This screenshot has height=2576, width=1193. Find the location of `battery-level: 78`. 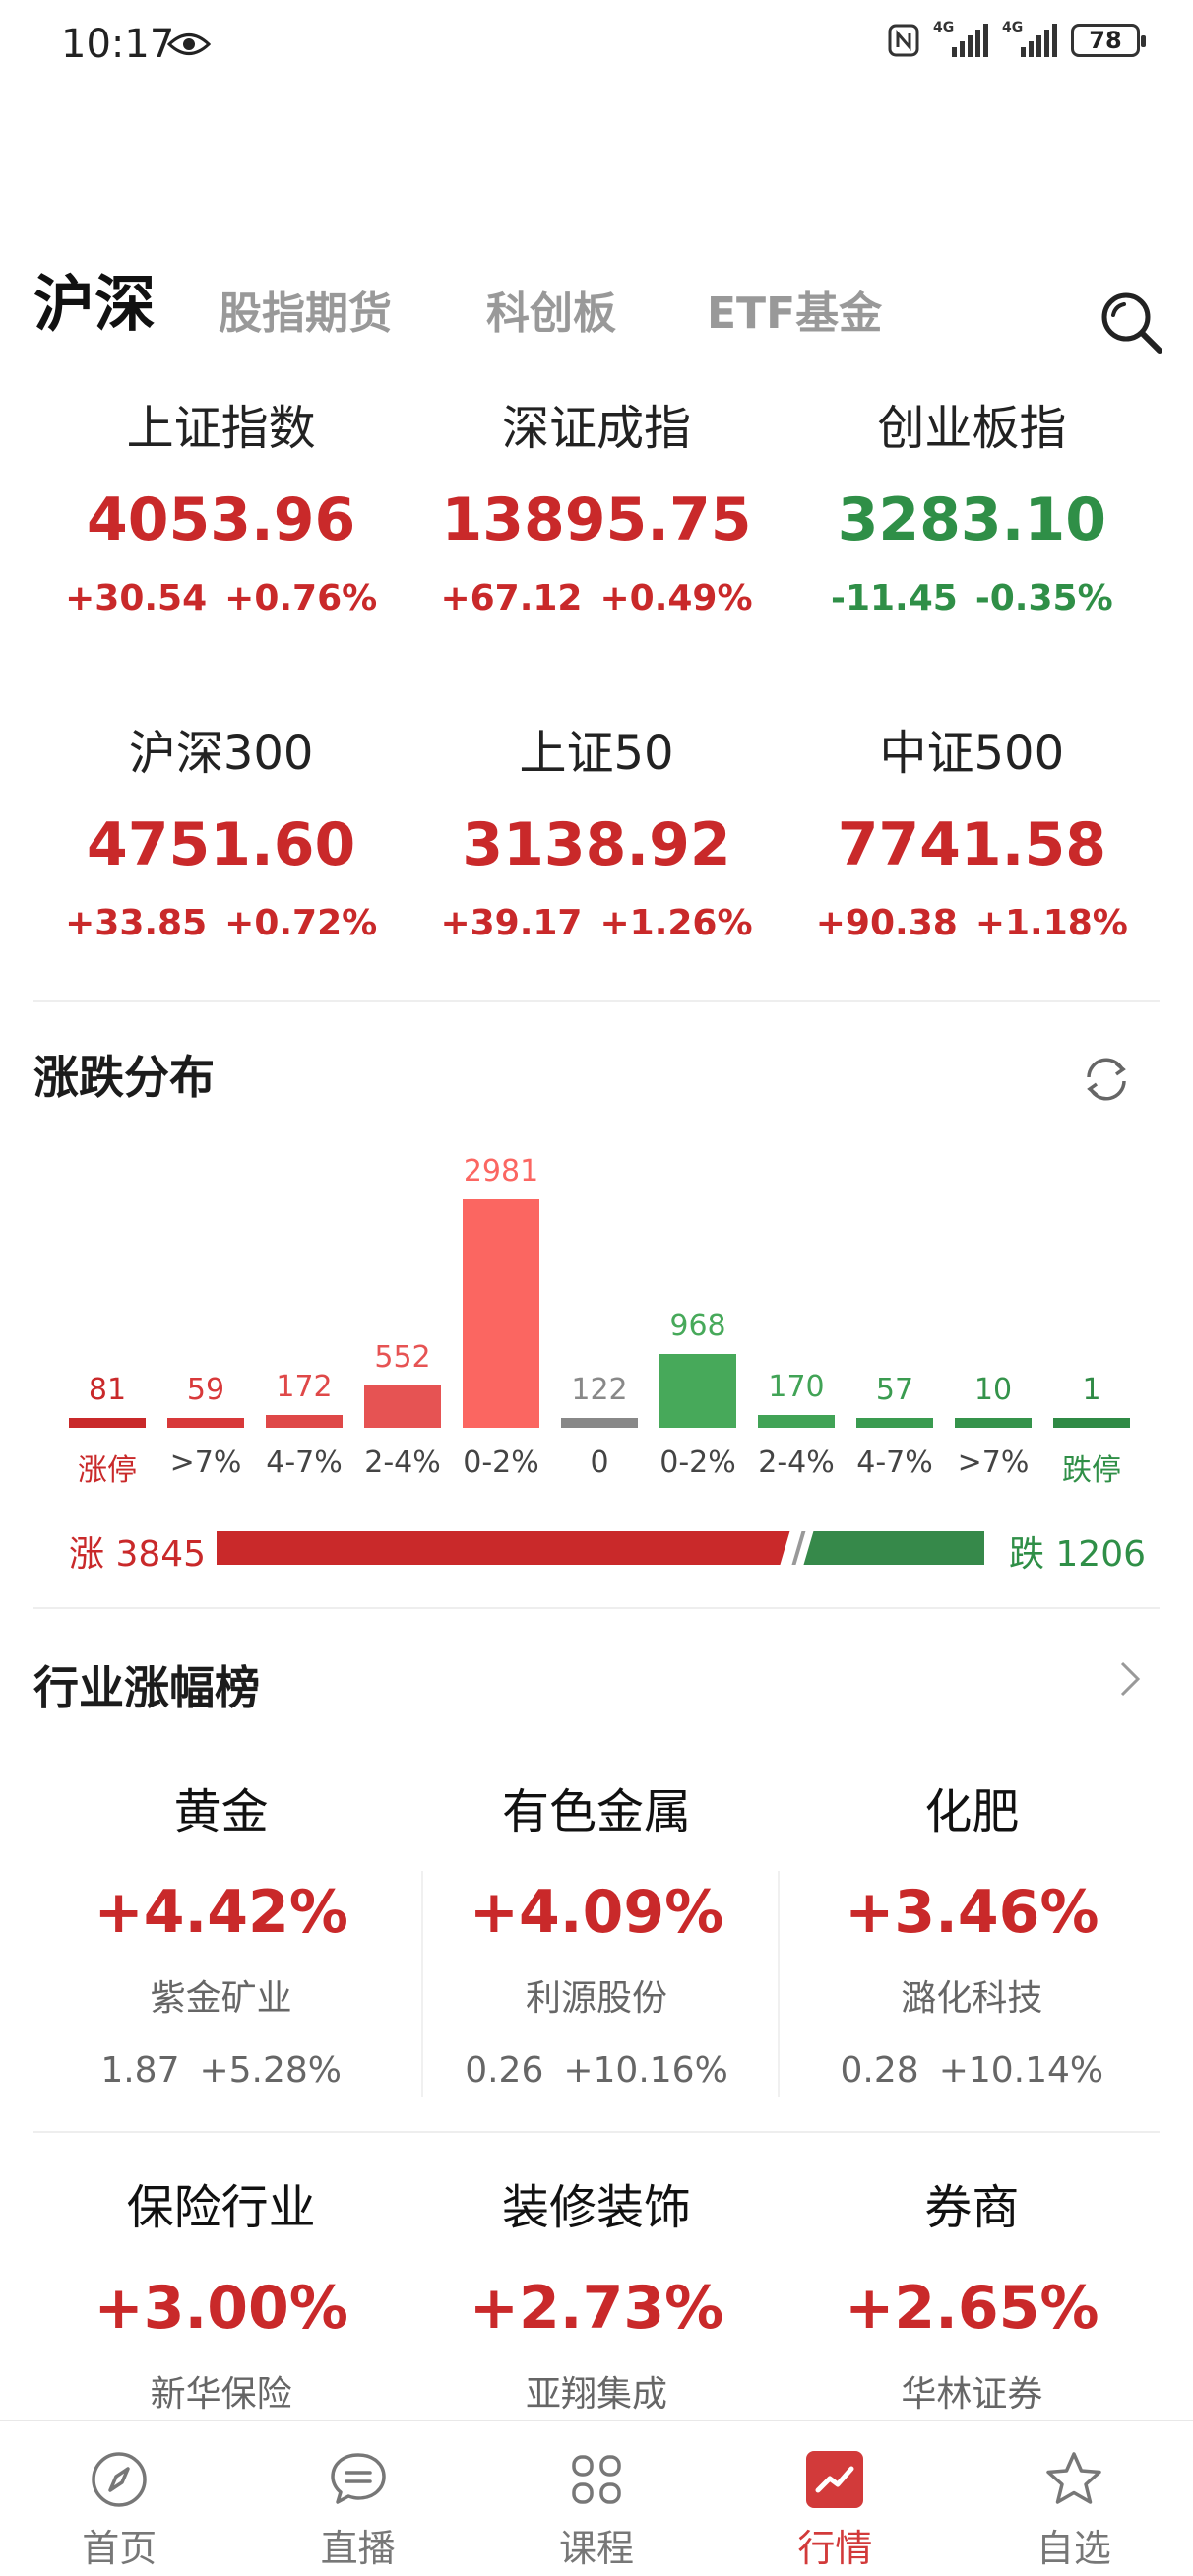

battery-level: 78 is located at coordinates (1105, 40).